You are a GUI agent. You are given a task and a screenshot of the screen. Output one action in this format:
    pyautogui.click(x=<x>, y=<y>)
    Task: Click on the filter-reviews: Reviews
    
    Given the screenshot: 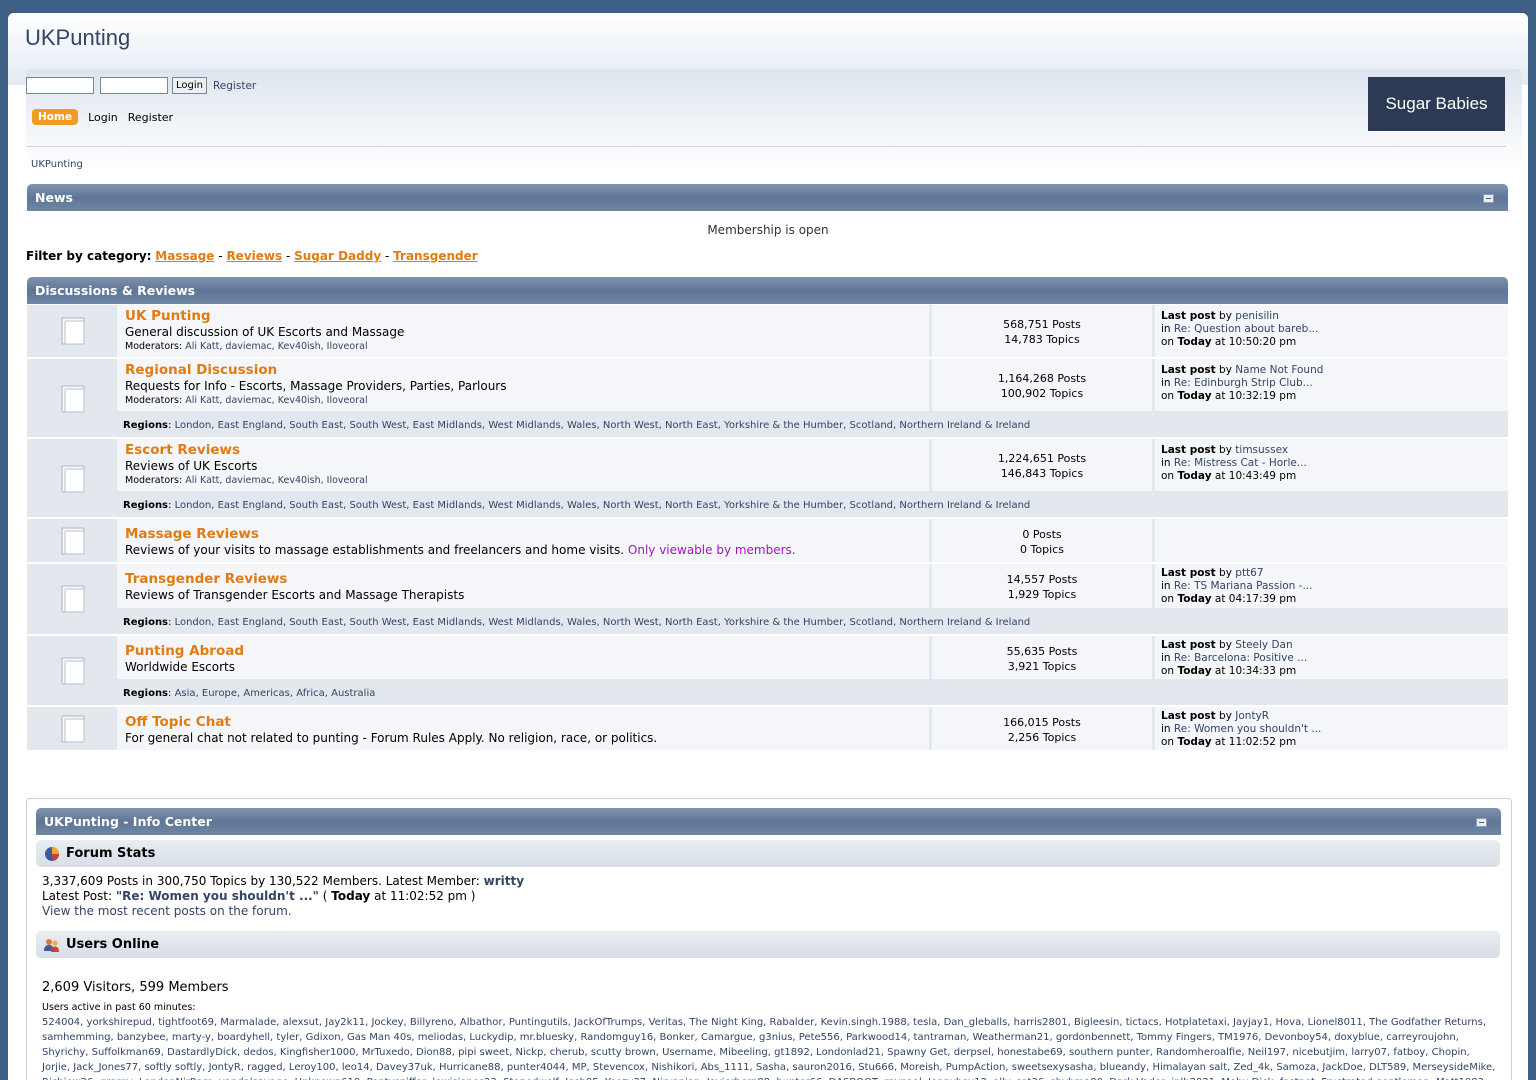 What is the action you would take?
    pyautogui.click(x=254, y=256)
    